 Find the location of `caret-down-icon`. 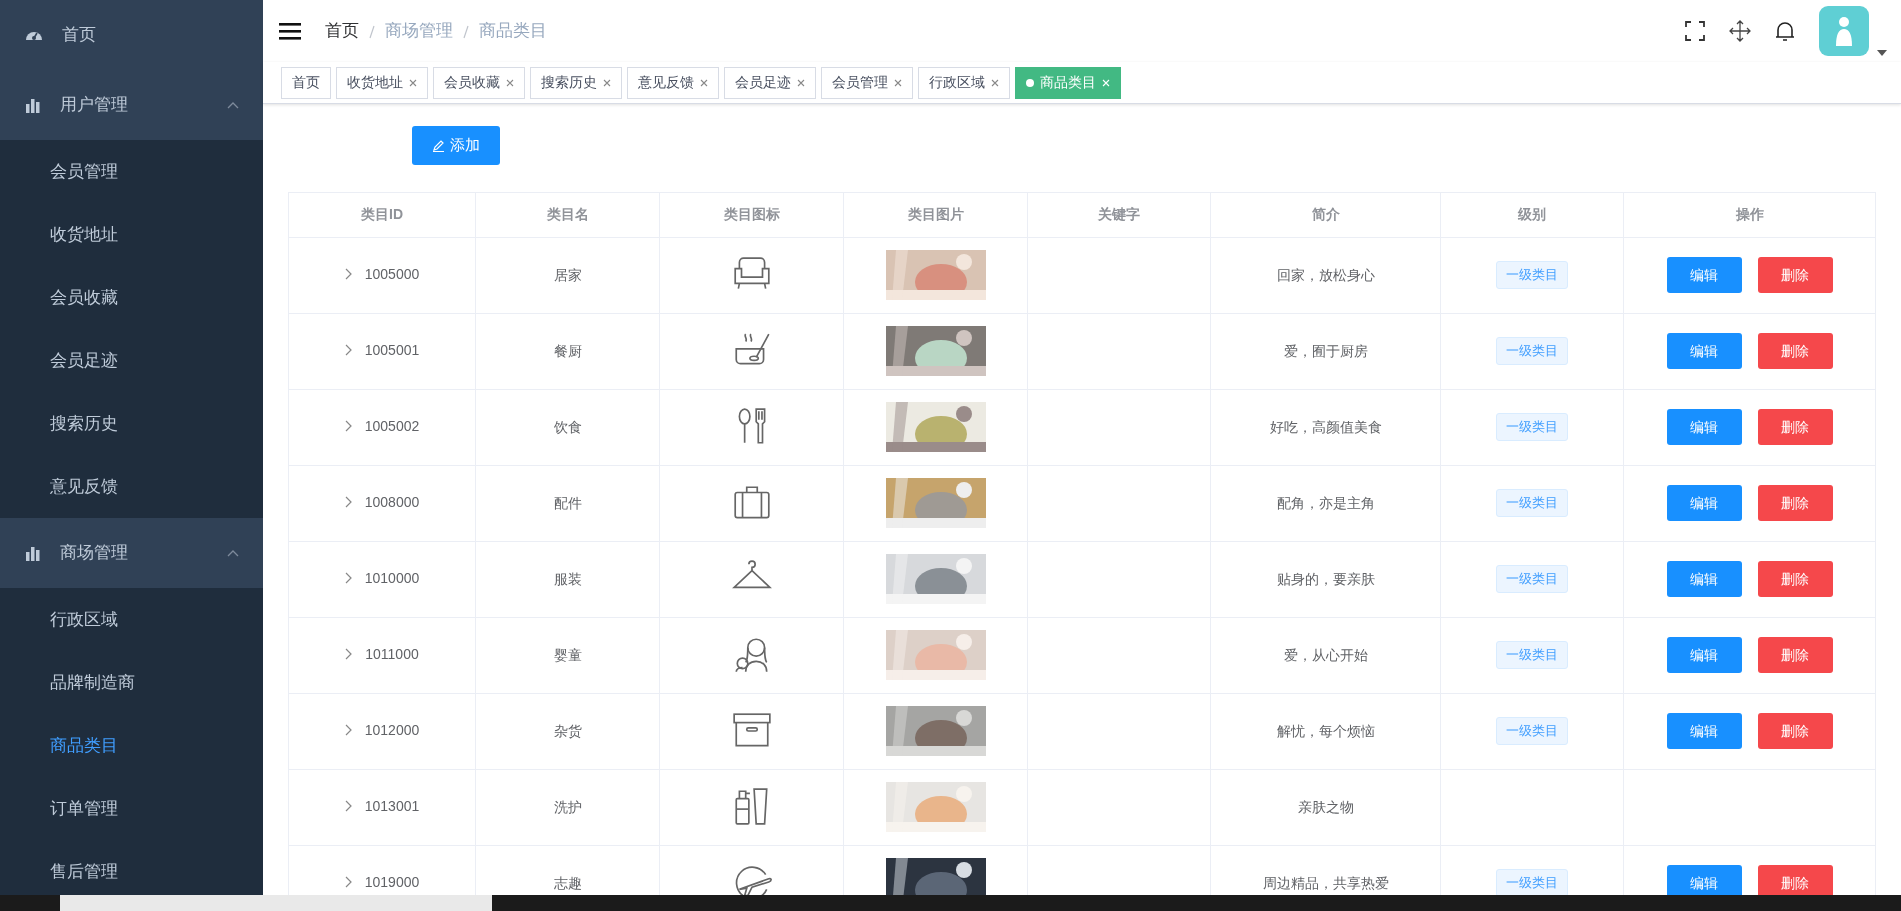

caret-down-icon is located at coordinates (1882, 53).